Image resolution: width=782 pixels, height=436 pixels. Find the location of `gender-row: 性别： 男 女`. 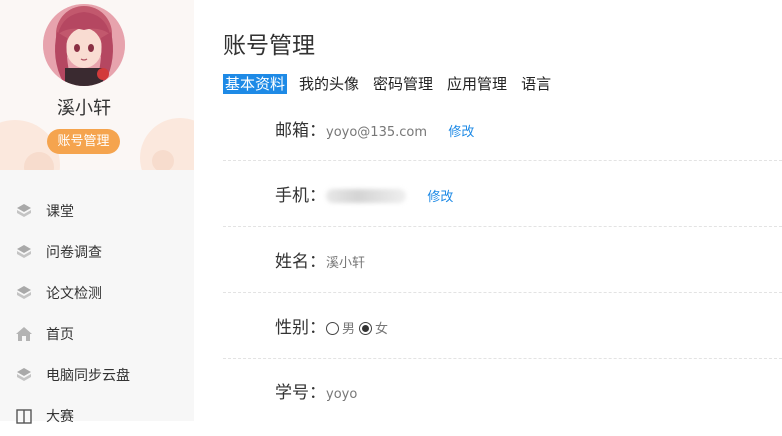

gender-row: 性别： 男 女 is located at coordinates (502, 325).